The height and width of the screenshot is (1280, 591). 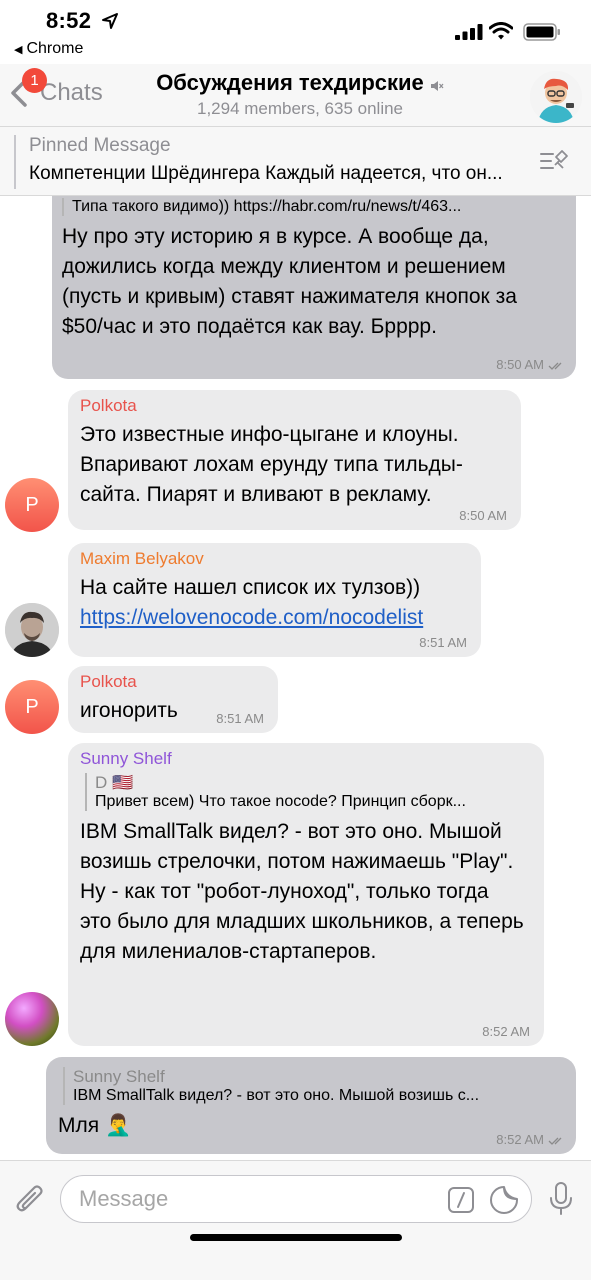 I want to click on group-avatar-image, so click(x=556, y=97).